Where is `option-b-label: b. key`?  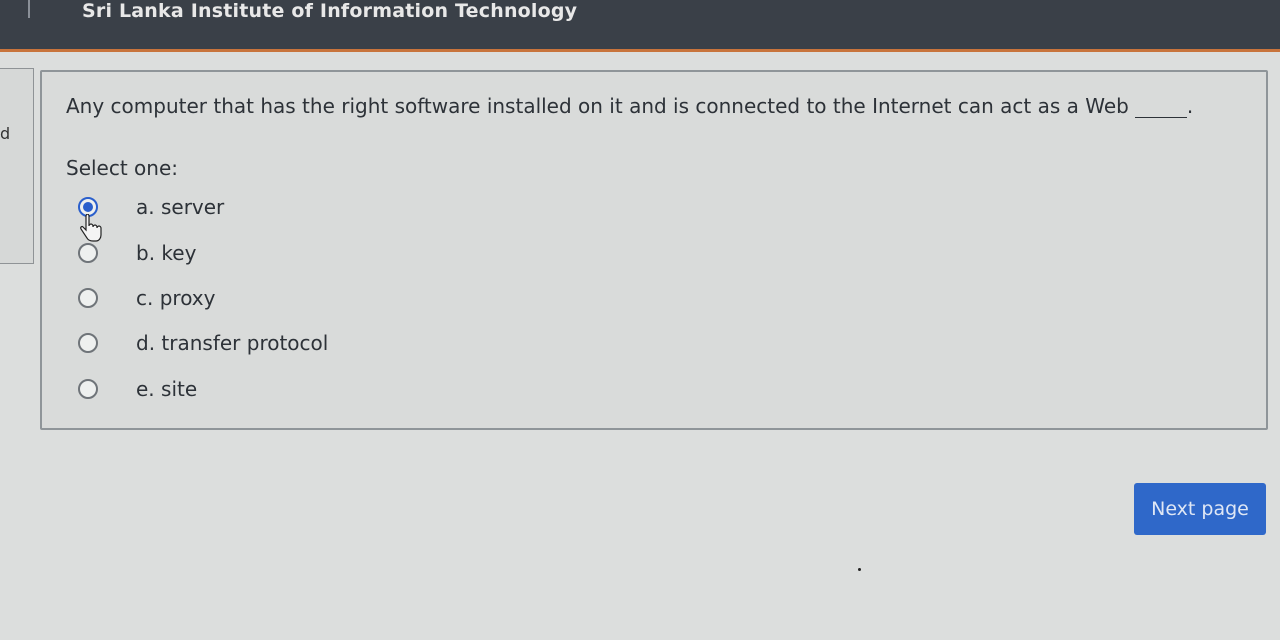 option-b-label: b. key is located at coordinates (166, 253).